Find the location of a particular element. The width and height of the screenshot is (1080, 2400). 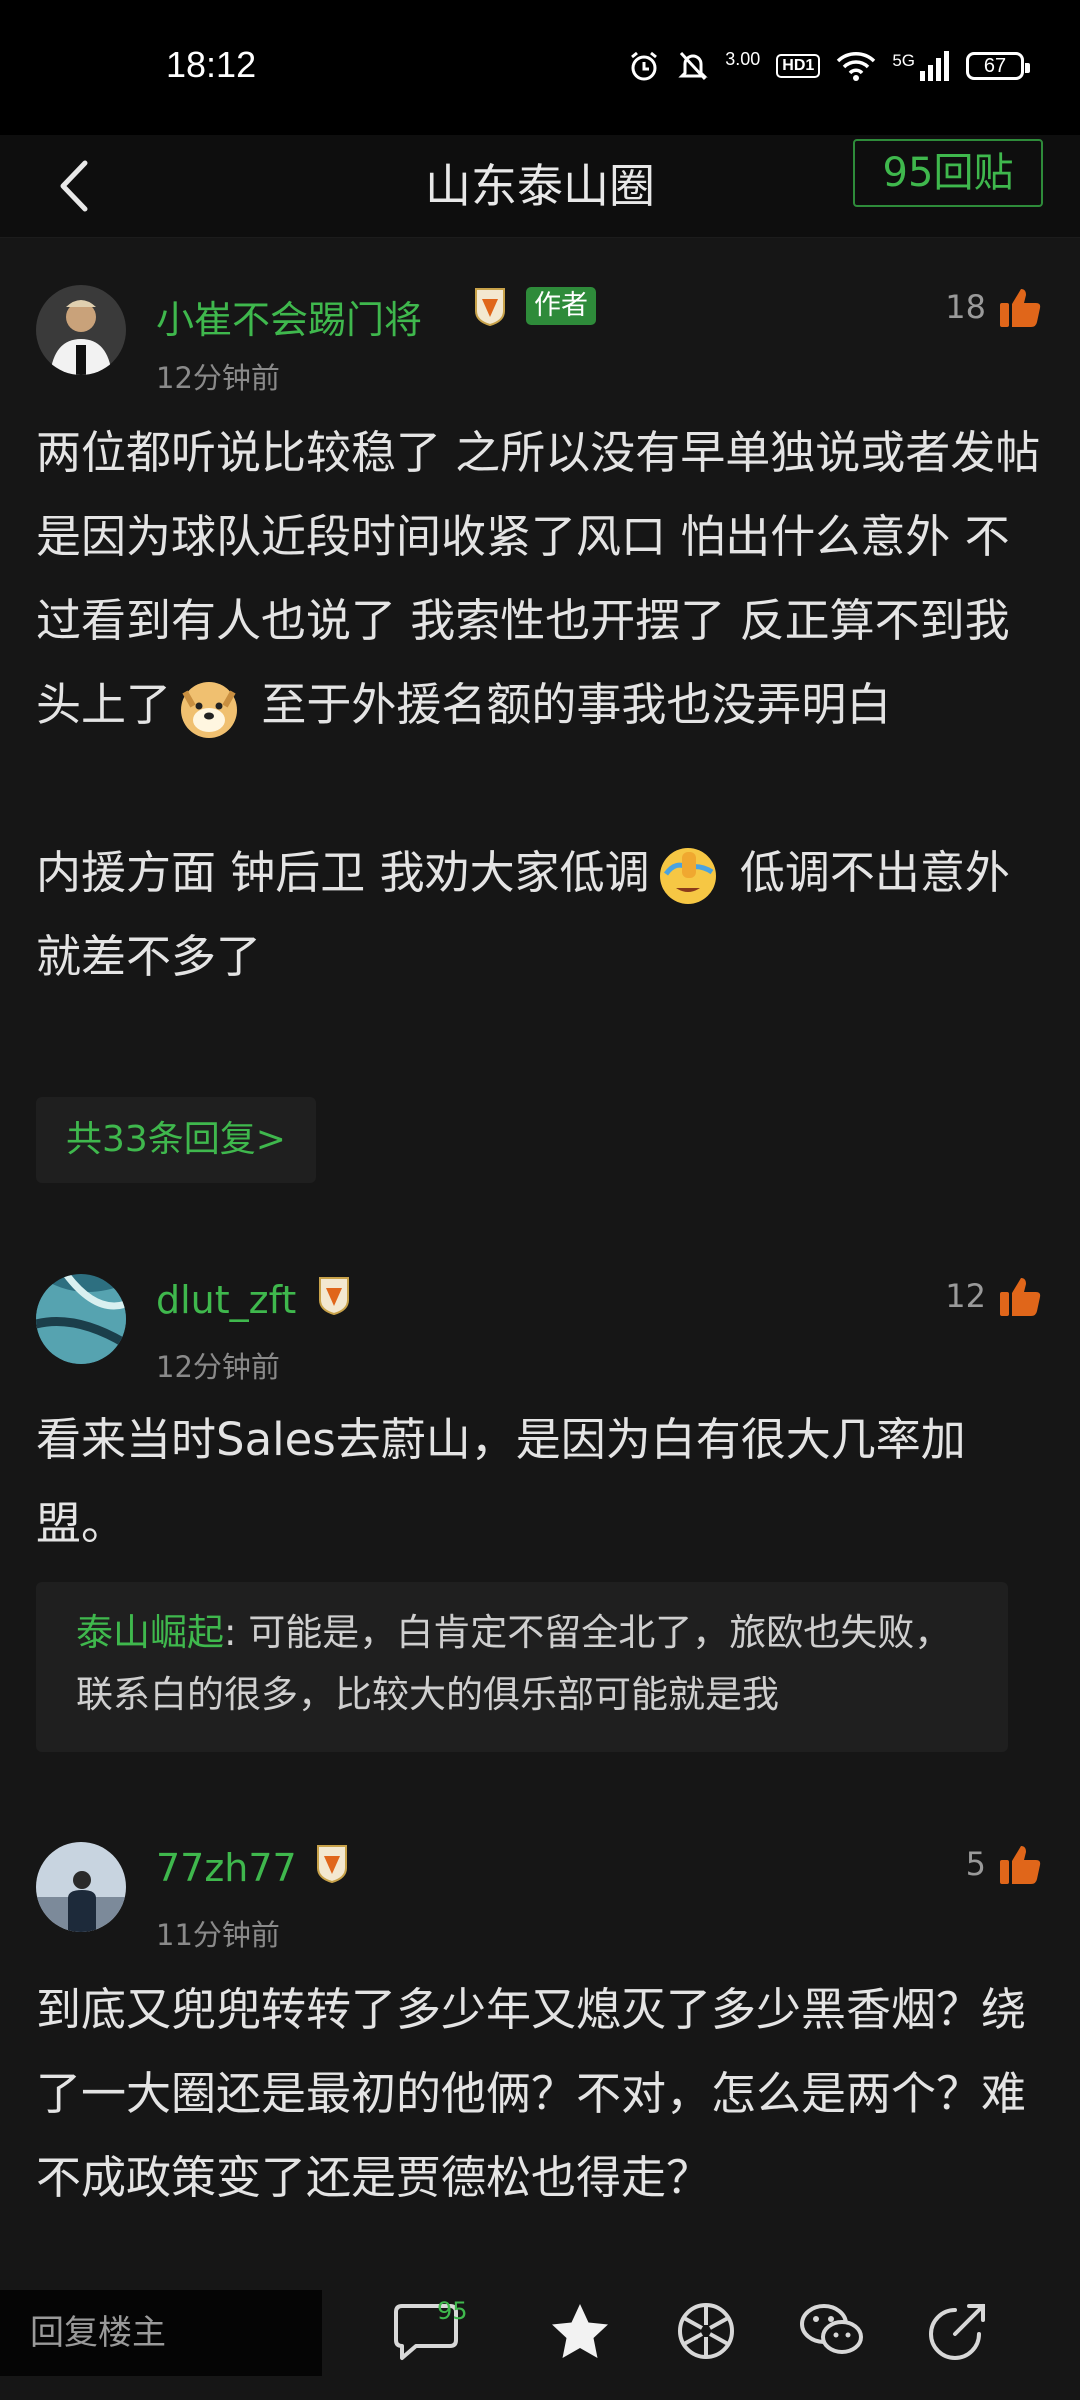

comment-username: 77zh77 is located at coordinates (226, 1868).